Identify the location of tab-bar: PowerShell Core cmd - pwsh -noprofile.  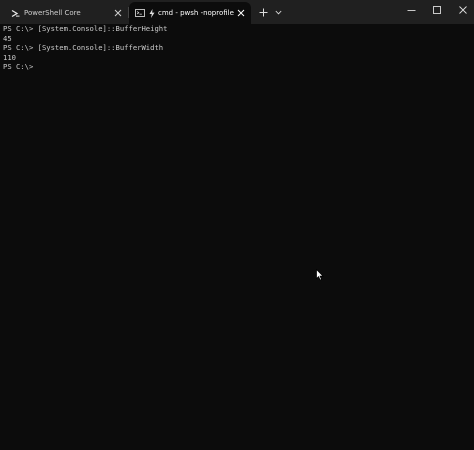
(237, 12).